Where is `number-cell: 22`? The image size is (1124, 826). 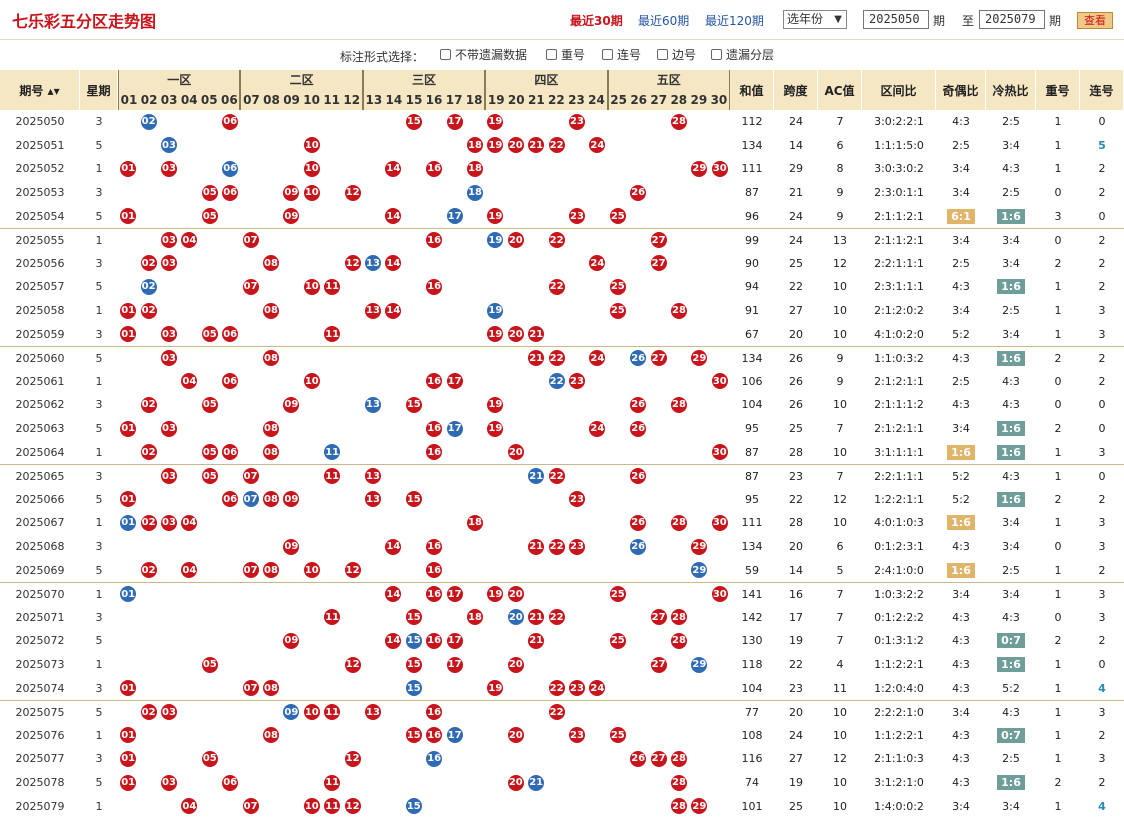
number-cell: 22 is located at coordinates (556, 476).